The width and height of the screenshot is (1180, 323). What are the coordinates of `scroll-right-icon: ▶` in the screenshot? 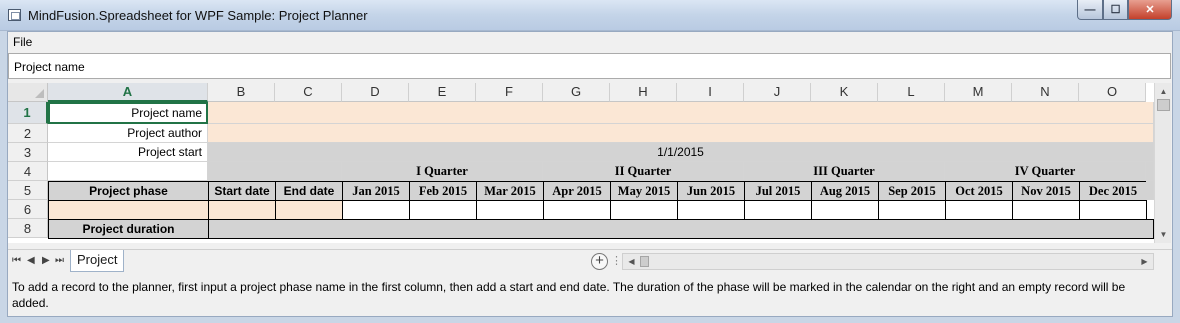 It's located at (1144, 261).